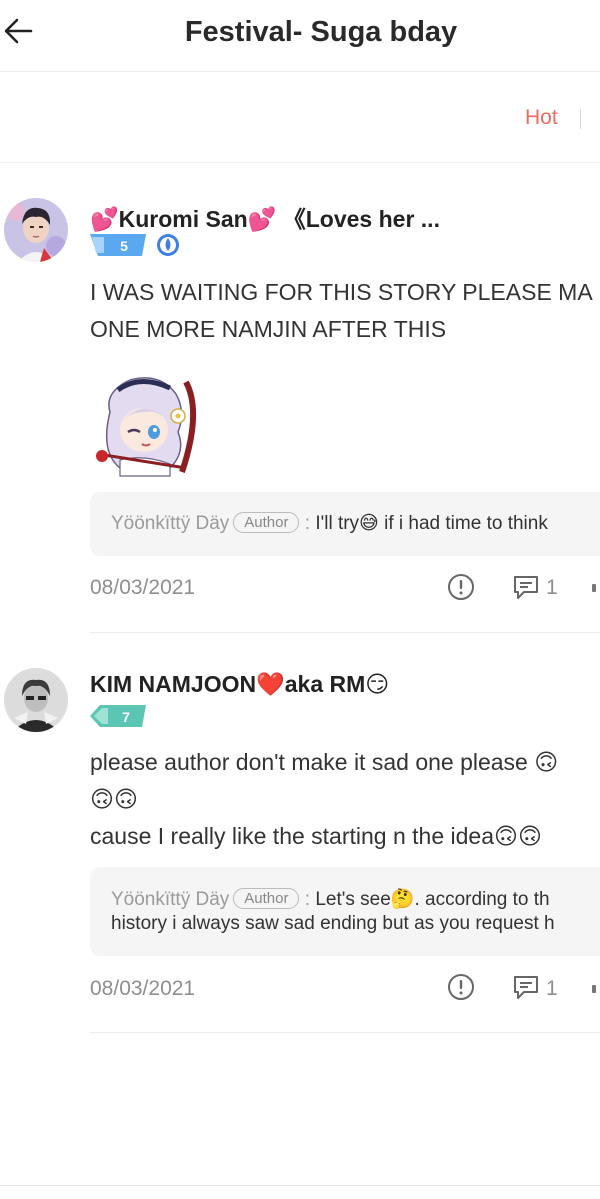  What do you see at coordinates (300, 1185) in the screenshot?
I see `bottom-divider` at bounding box center [300, 1185].